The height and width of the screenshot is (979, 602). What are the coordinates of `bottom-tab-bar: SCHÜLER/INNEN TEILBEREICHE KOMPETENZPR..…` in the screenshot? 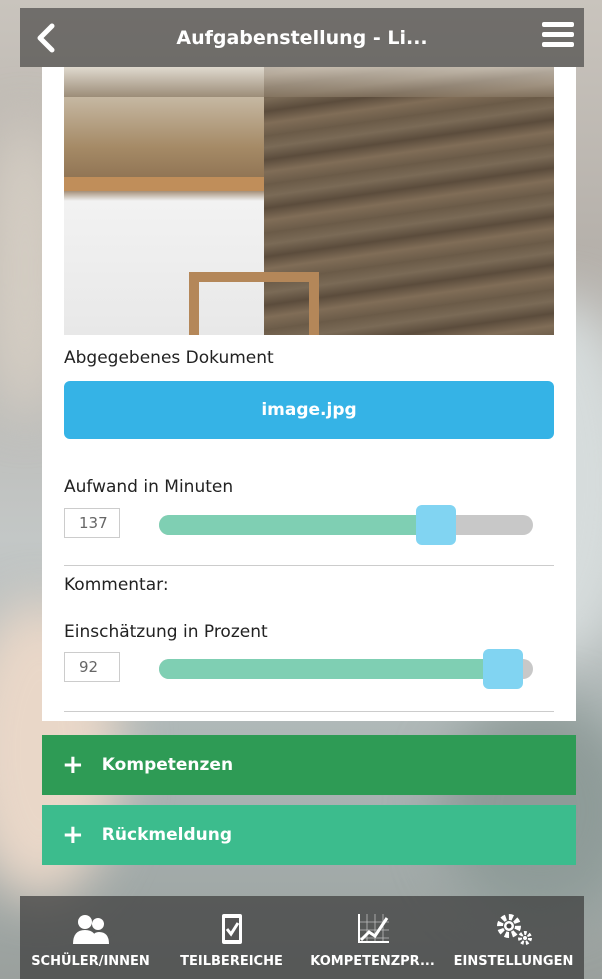 It's located at (302, 937).